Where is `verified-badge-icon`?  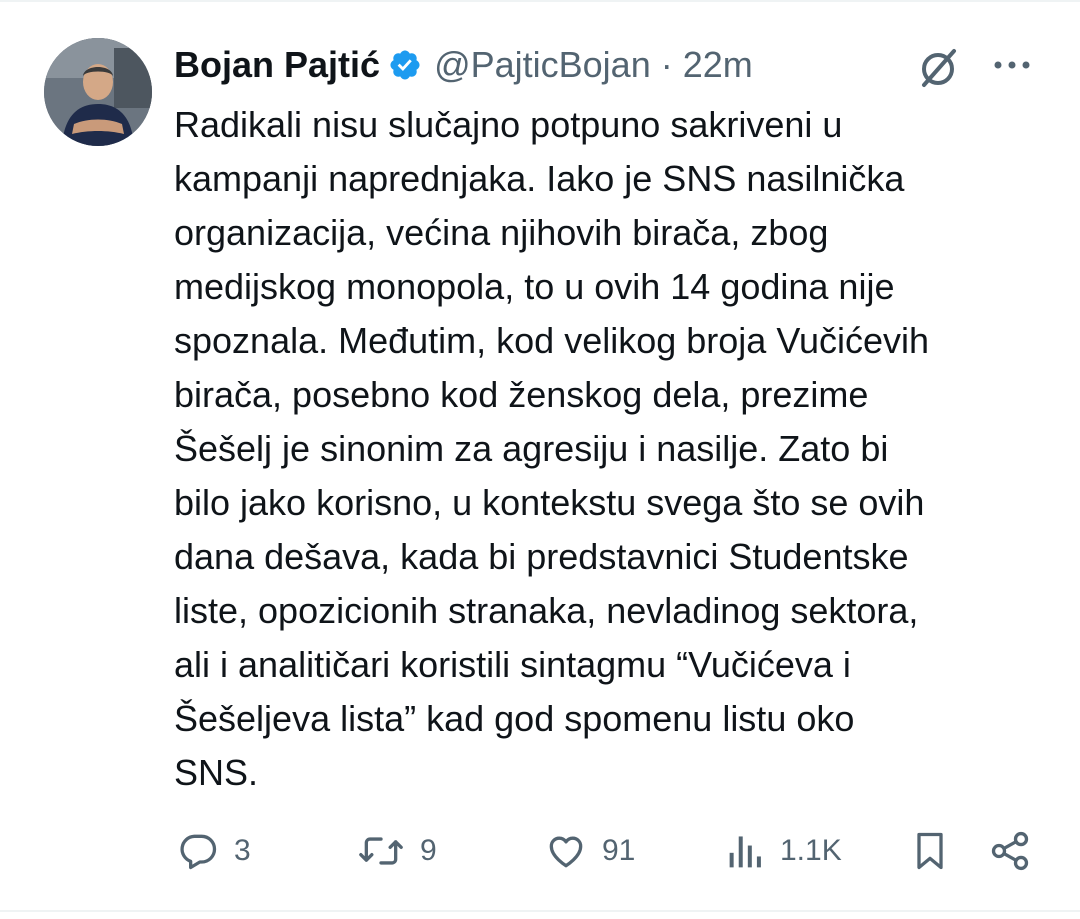 verified-badge-icon is located at coordinates (405, 65).